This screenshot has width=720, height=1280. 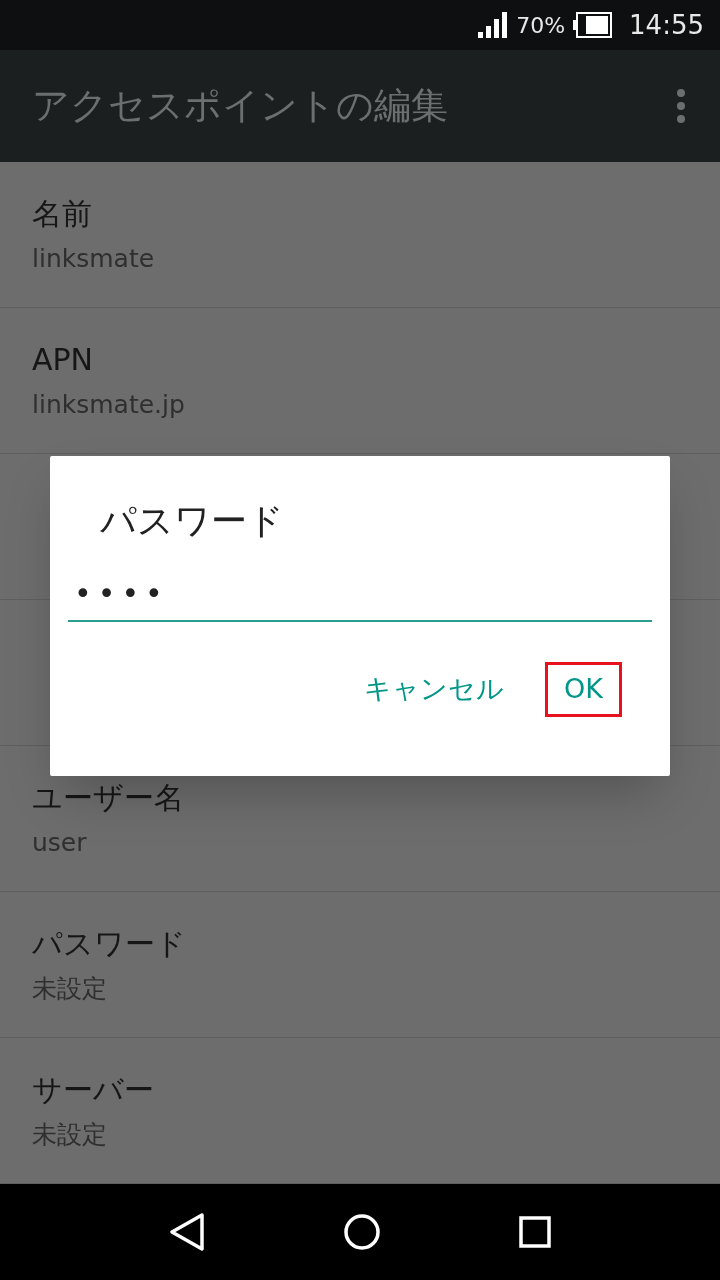 I want to click on dialog-title: パスワード, so click(x=192, y=521).